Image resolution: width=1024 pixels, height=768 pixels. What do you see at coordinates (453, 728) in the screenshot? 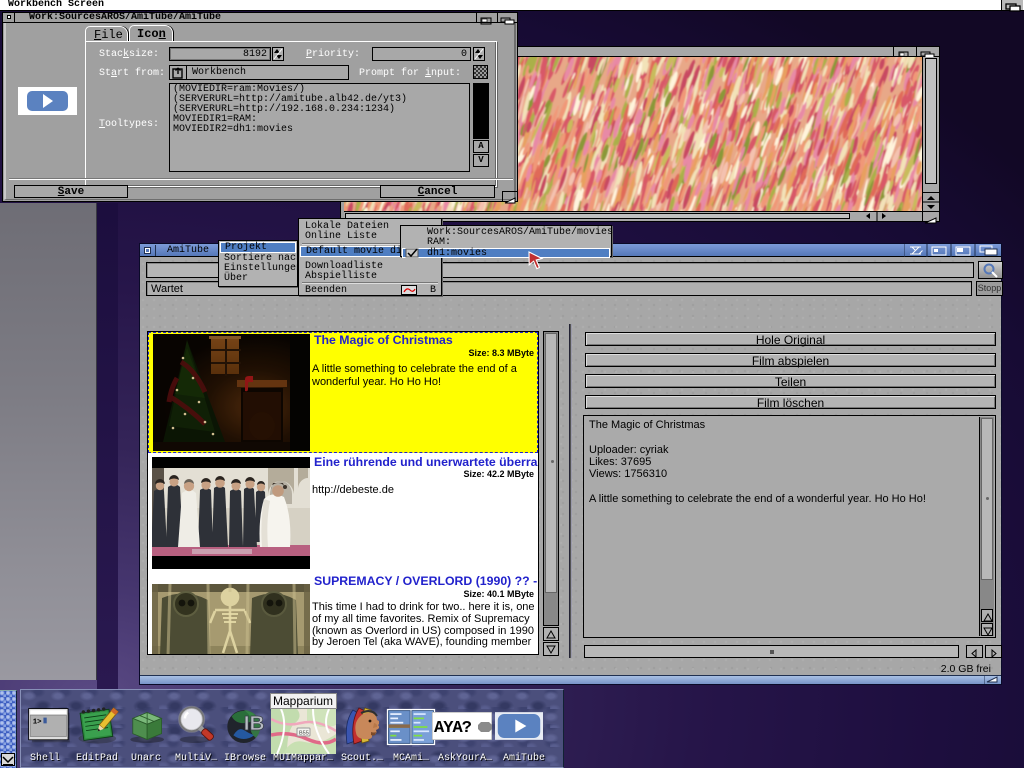
I see `svg-text: AYA?` at bounding box center [453, 728].